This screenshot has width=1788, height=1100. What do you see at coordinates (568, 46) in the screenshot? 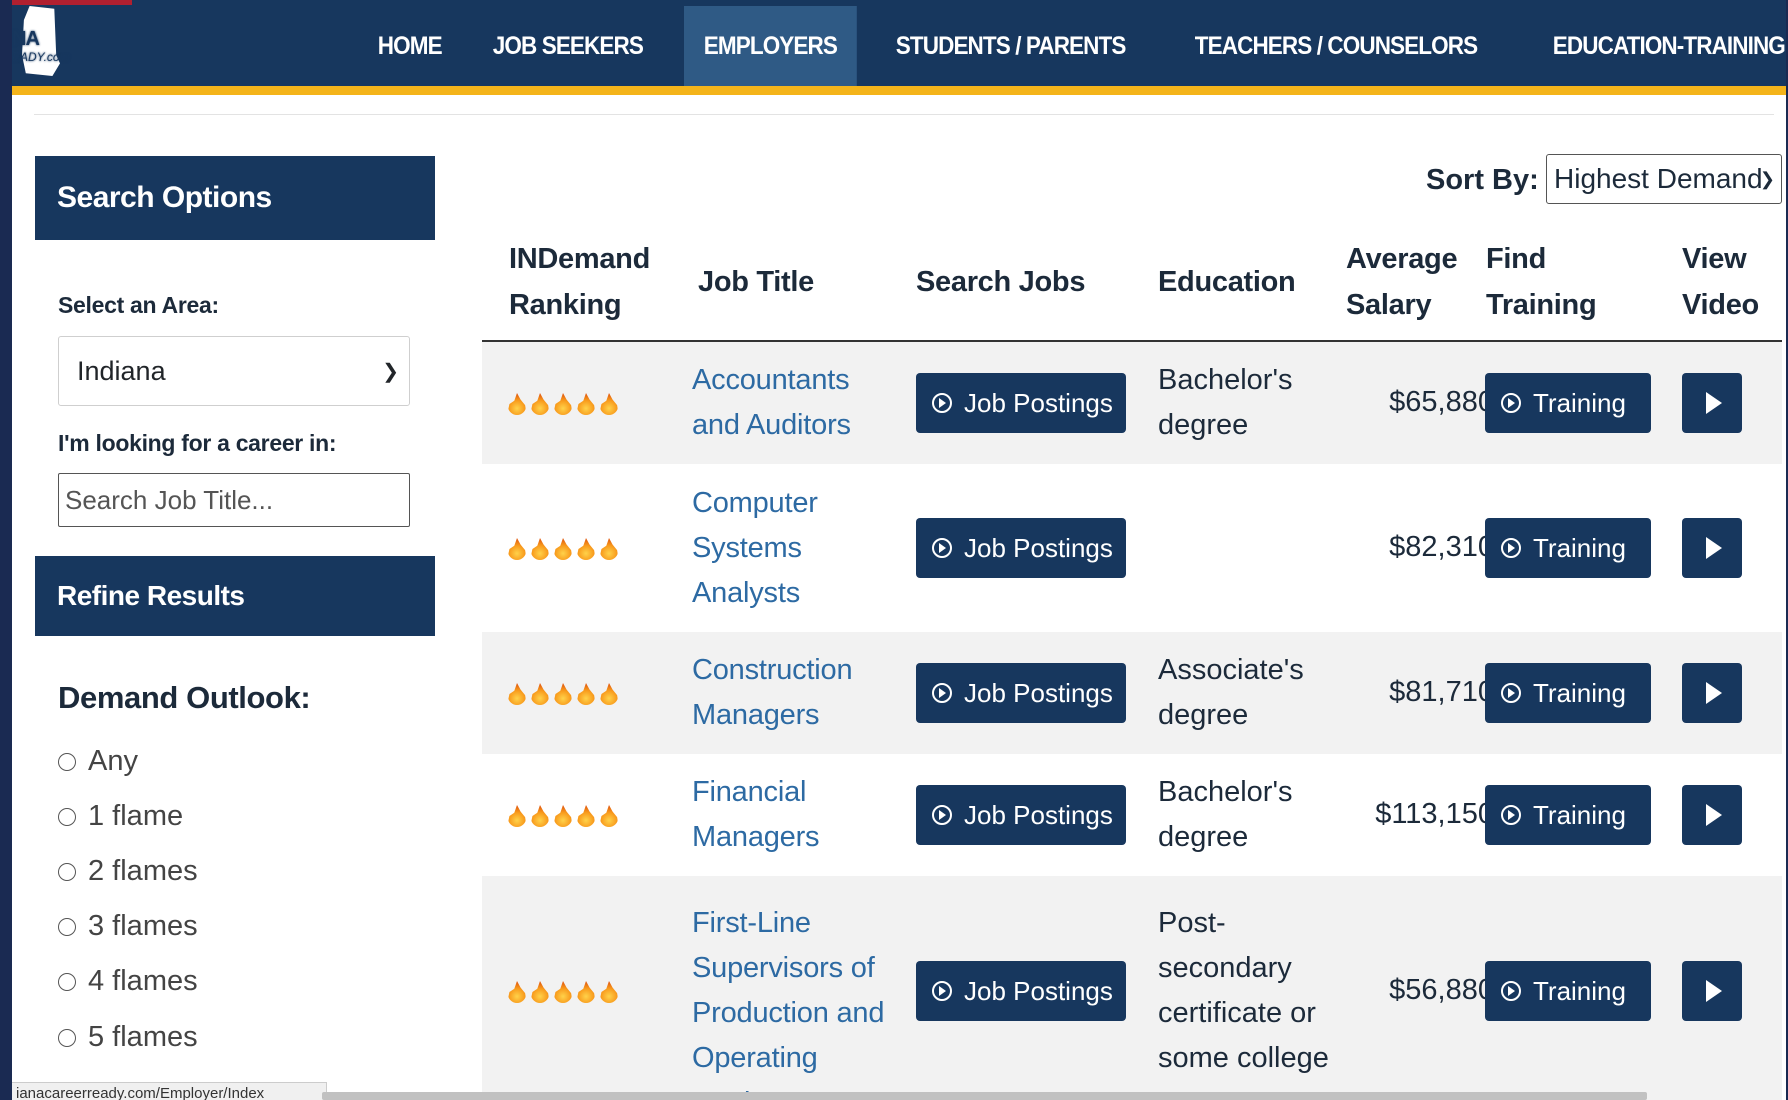
I see `nav-item-job-seekers: JOB SEEKERS` at bounding box center [568, 46].